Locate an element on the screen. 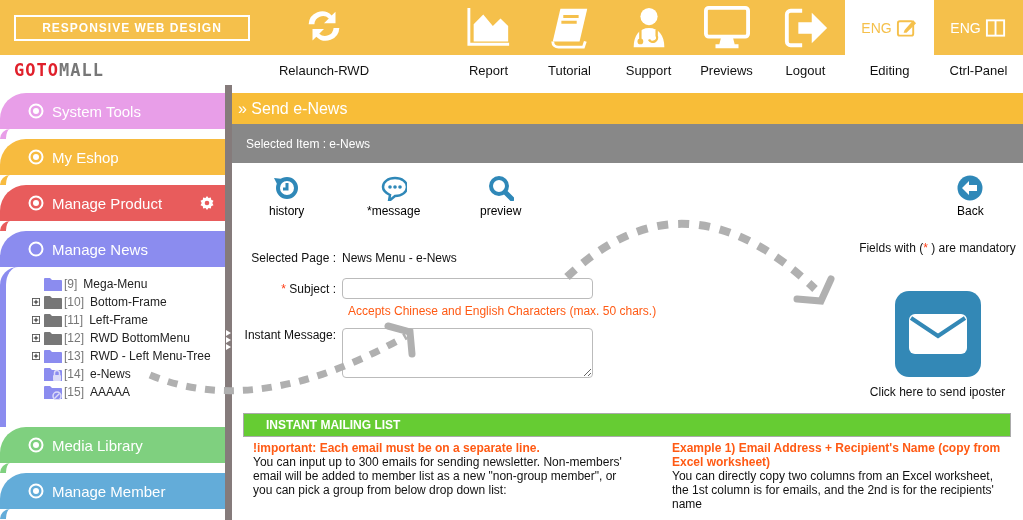  item-number: [13] is located at coordinates (74, 356).